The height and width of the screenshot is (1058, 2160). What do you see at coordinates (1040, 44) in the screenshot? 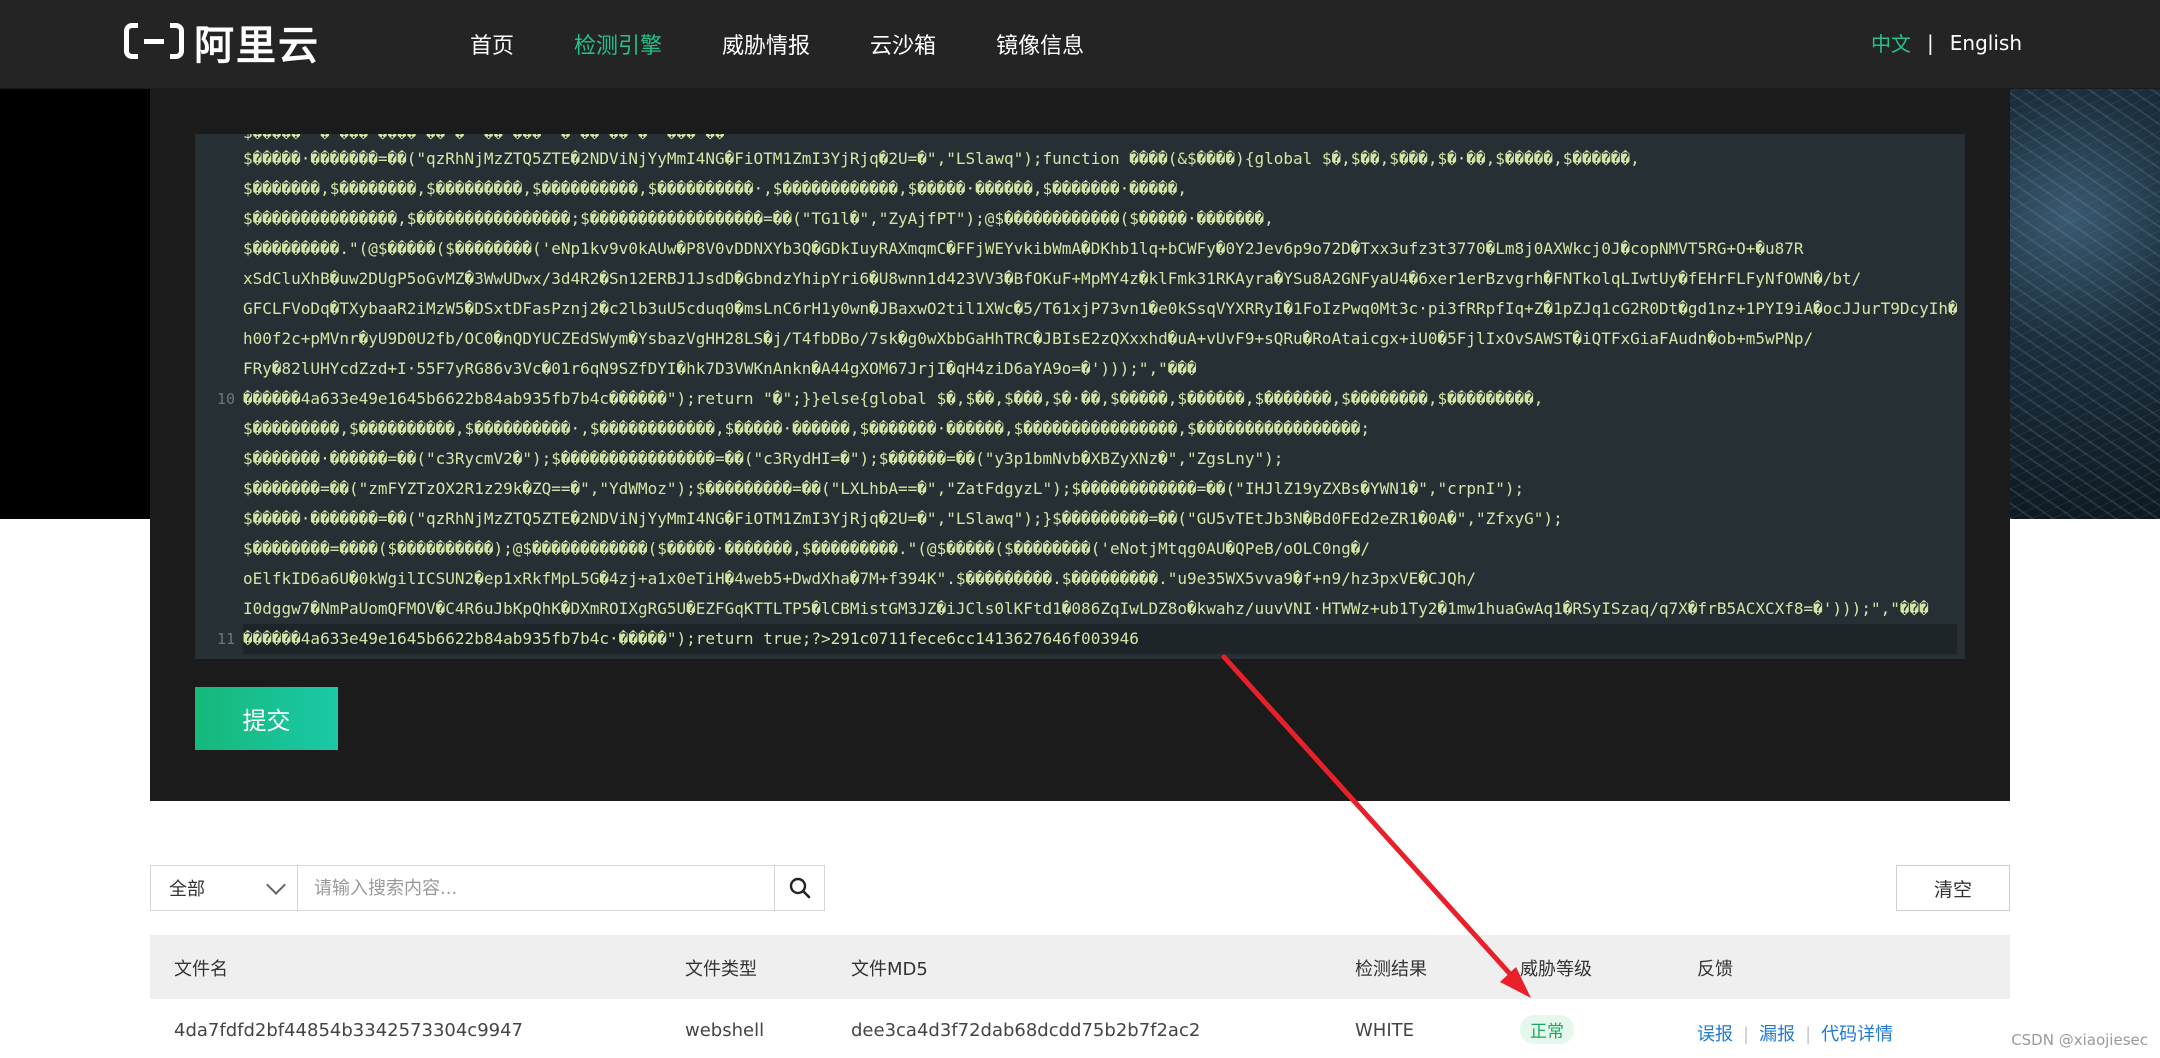
I see `nav-image-info: 镜像信息` at bounding box center [1040, 44].